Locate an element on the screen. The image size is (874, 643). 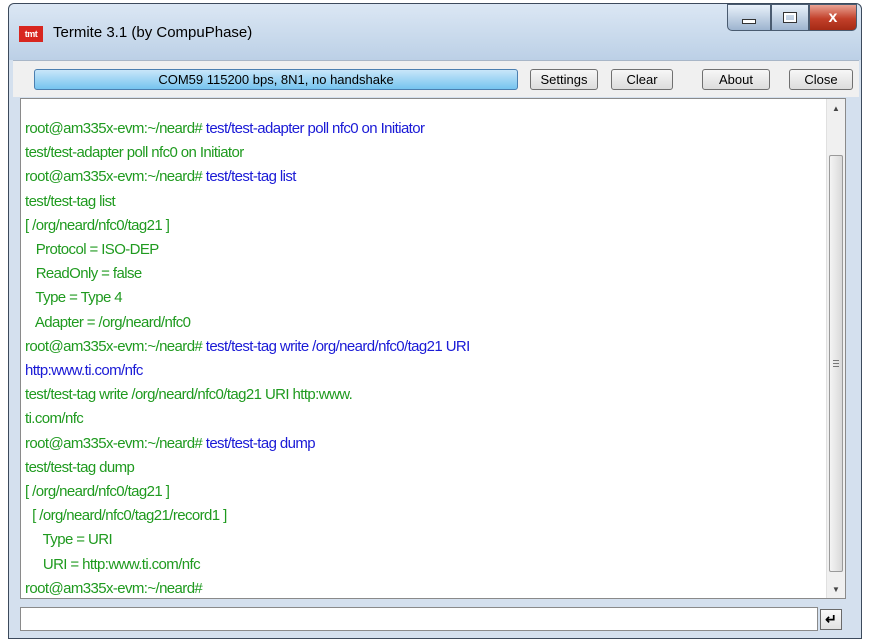
clear-button: Clear is located at coordinates (642, 79).